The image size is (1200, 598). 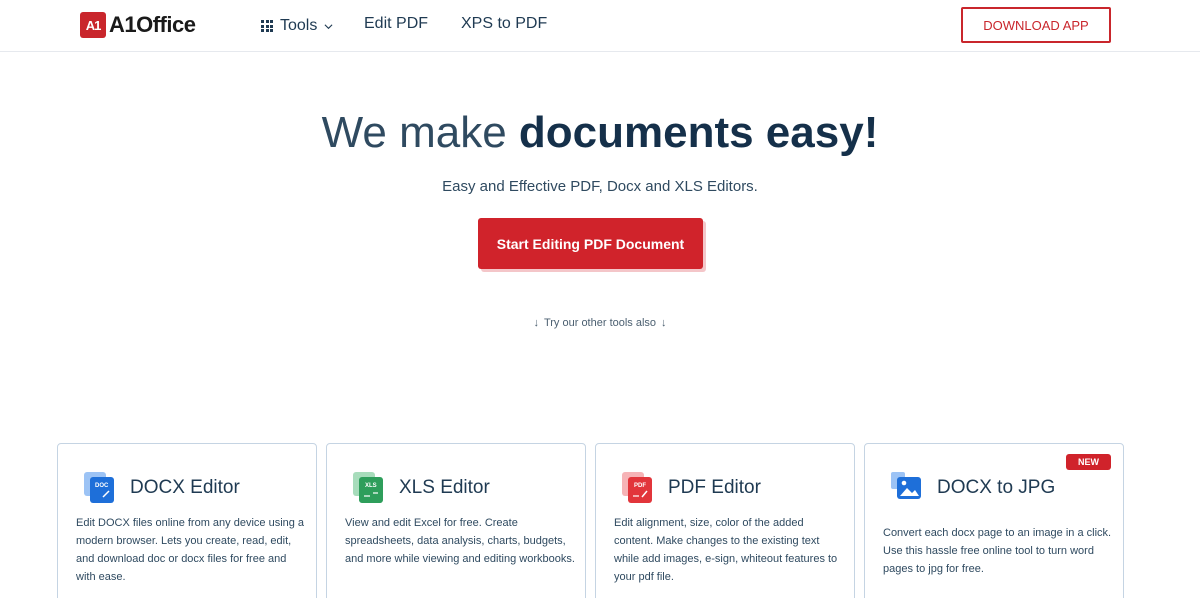 I want to click on tools-label: Tools, so click(x=299, y=25).